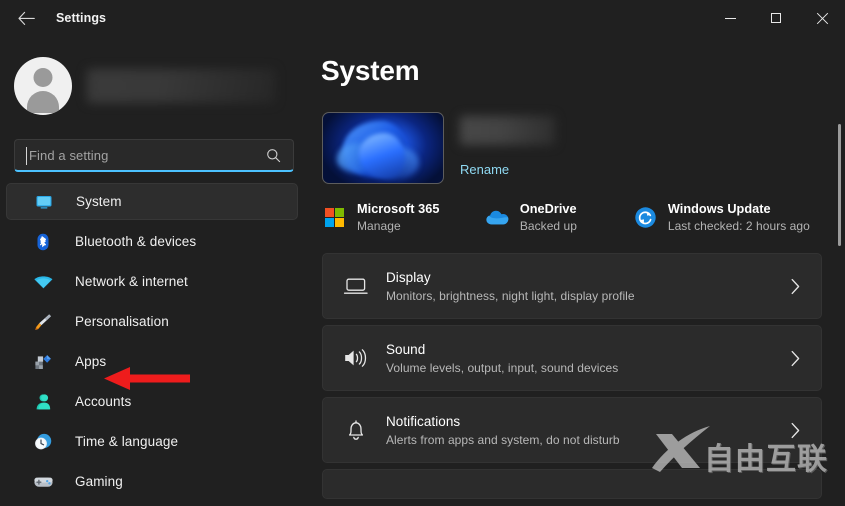  I want to click on quick-link-onedrive: OneDrive Backed up, so click(559, 217).